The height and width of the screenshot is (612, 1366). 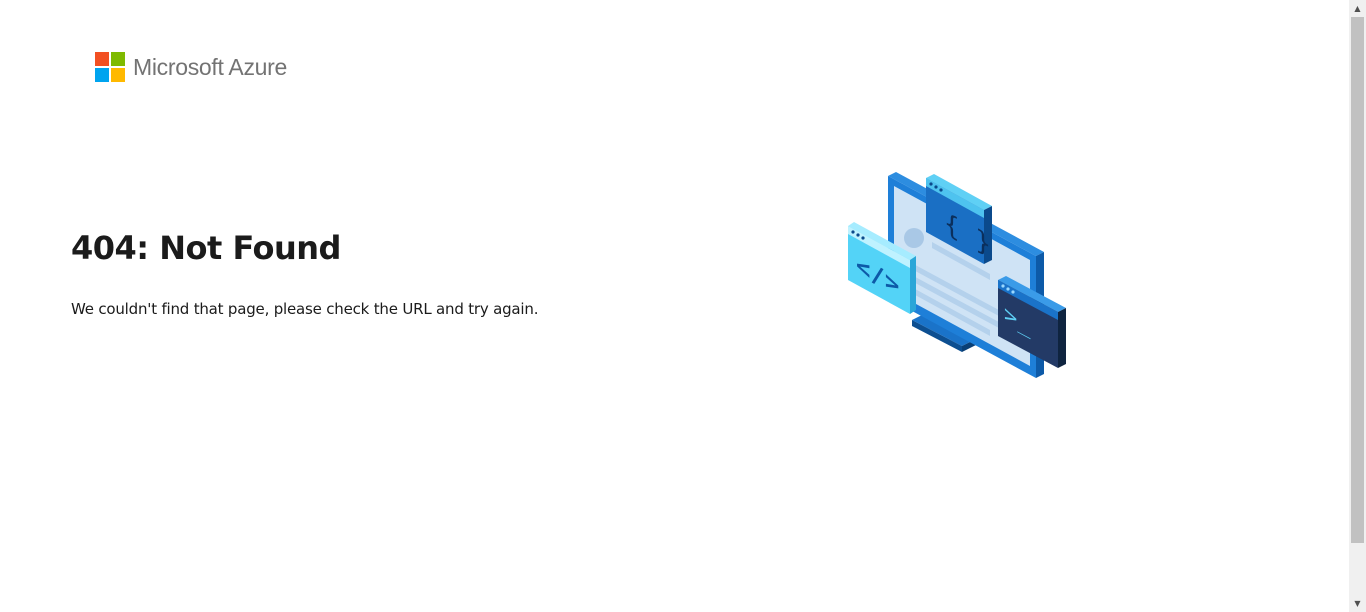 I want to click on error-title: 404: Not Found, so click(x=206, y=248).